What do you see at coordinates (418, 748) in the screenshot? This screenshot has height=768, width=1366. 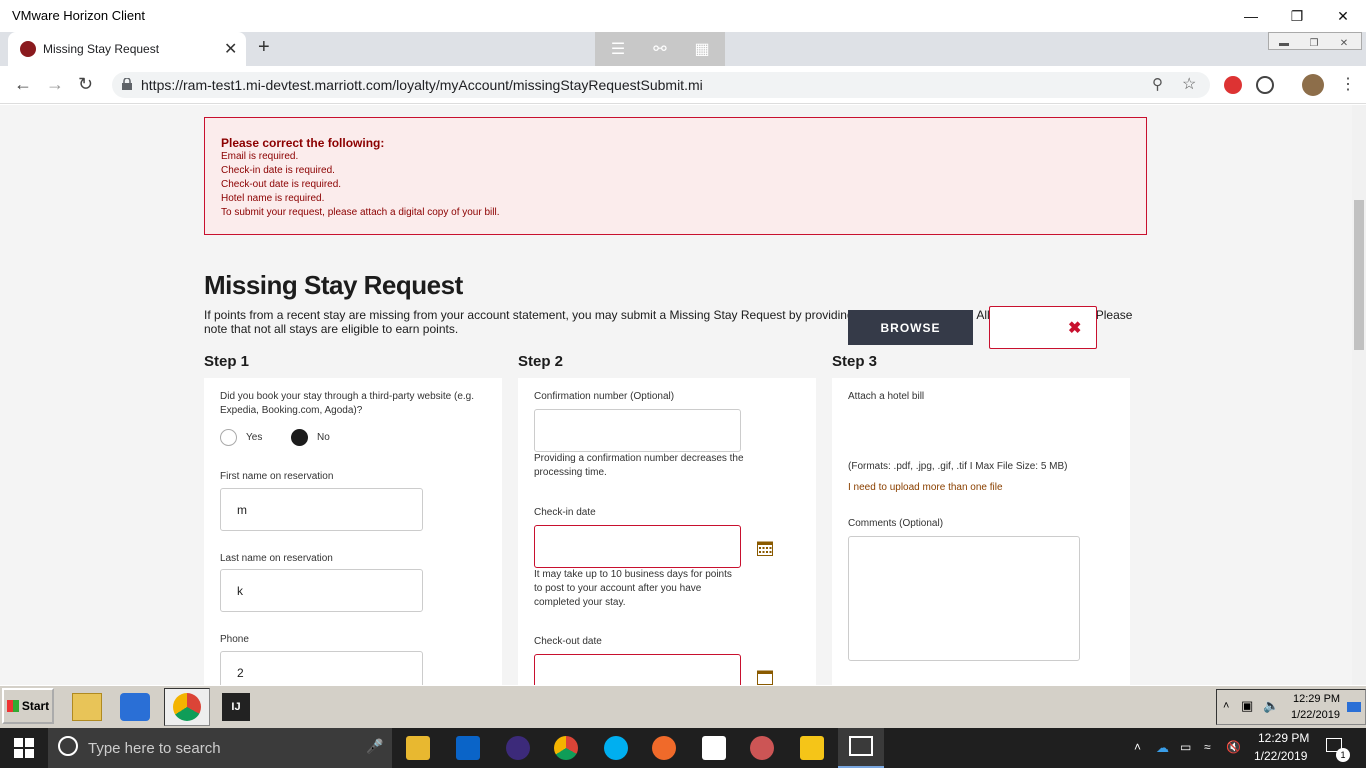 I see `explorer-icon` at bounding box center [418, 748].